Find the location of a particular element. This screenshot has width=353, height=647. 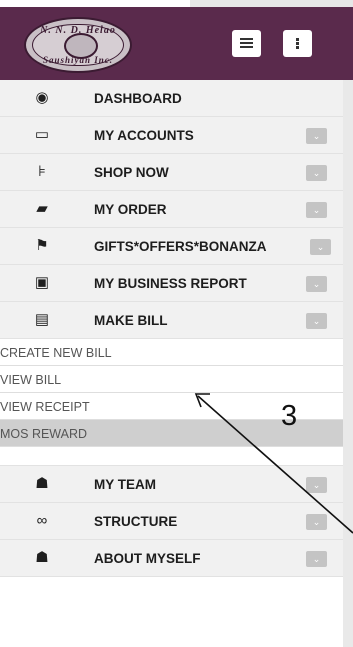

annotation-arrow-line is located at coordinates (275, 464).